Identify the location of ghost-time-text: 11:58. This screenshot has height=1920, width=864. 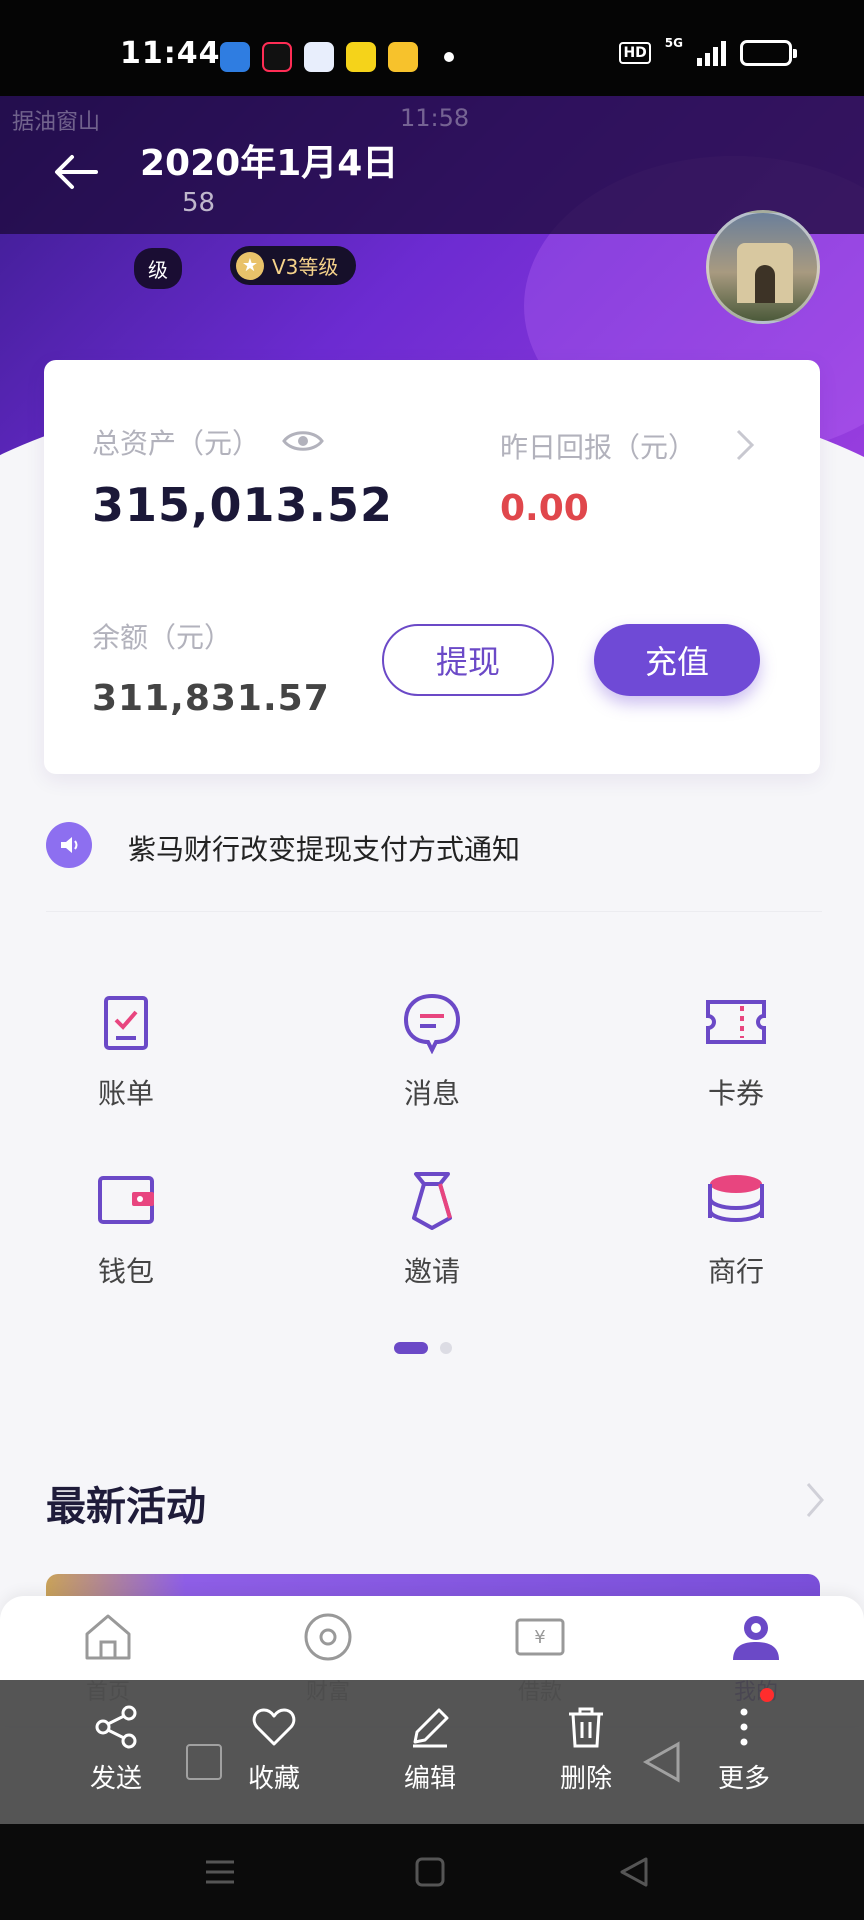
(435, 118).